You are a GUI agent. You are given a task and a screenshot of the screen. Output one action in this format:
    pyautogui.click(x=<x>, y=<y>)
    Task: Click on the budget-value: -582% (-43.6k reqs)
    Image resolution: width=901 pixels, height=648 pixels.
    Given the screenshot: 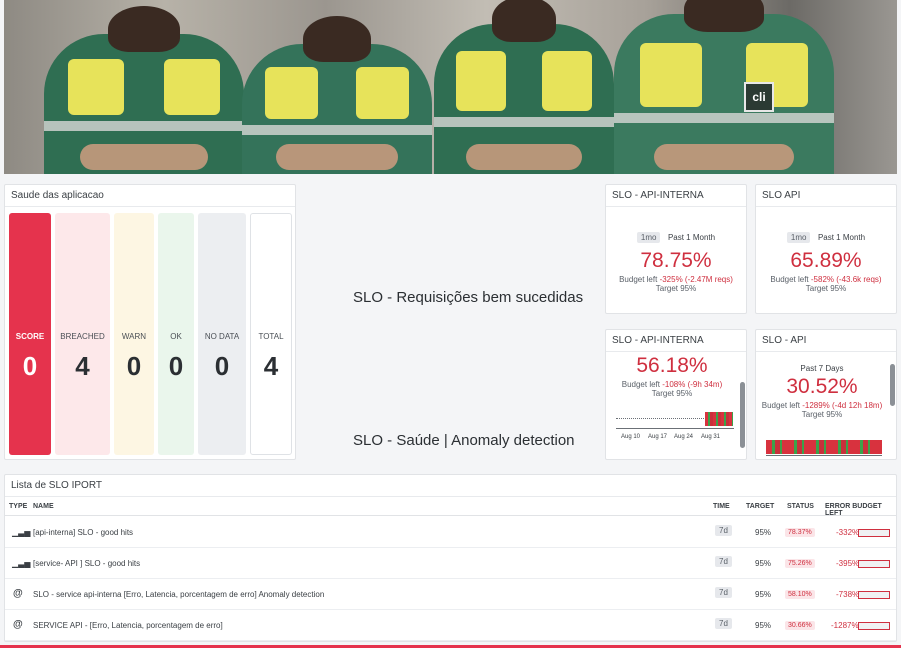 What is the action you would take?
    pyautogui.click(x=846, y=279)
    